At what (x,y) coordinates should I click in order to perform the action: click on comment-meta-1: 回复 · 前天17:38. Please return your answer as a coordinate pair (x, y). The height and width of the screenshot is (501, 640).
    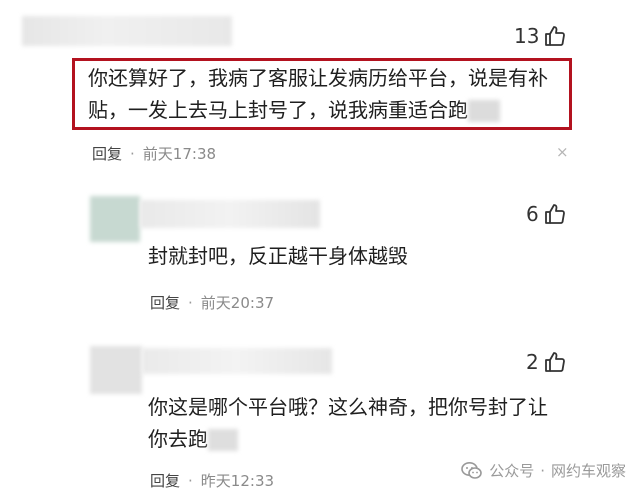
    Looking at the image, I should click on (154, 153).